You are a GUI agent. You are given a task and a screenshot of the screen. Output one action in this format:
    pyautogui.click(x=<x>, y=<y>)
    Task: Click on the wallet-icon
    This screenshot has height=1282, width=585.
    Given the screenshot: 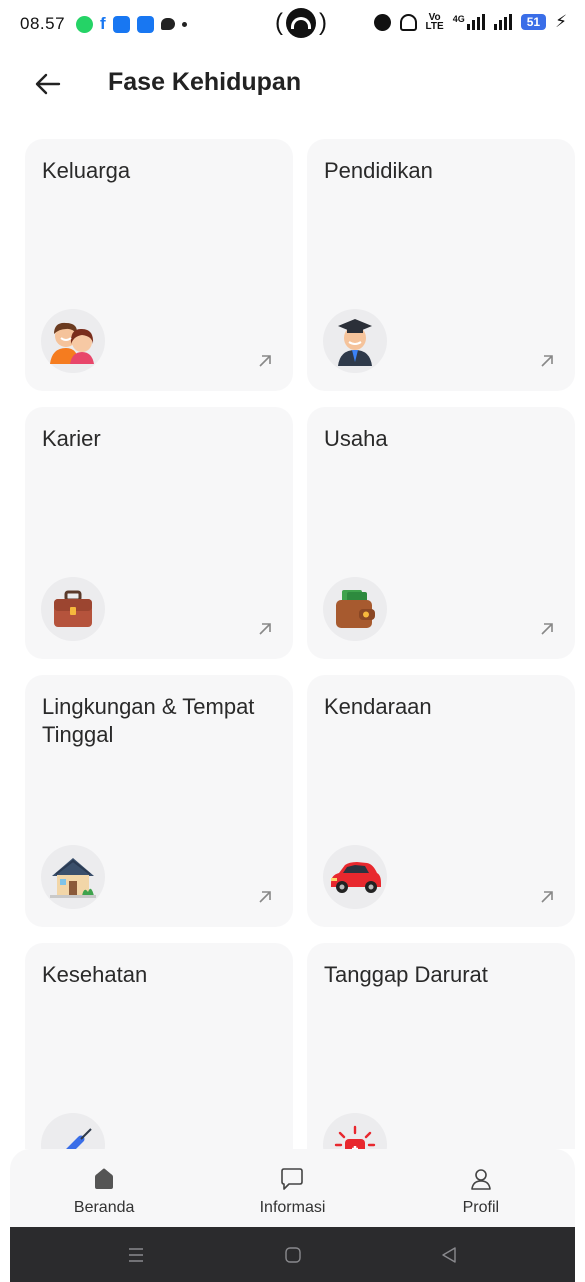 What is the action you would take?
    pyautogui.click(x=355, y=609)
    